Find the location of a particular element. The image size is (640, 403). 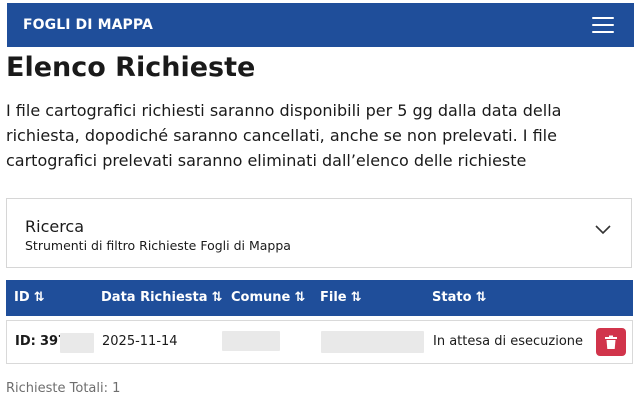

redacted-id is located at coordinates (77, 343).